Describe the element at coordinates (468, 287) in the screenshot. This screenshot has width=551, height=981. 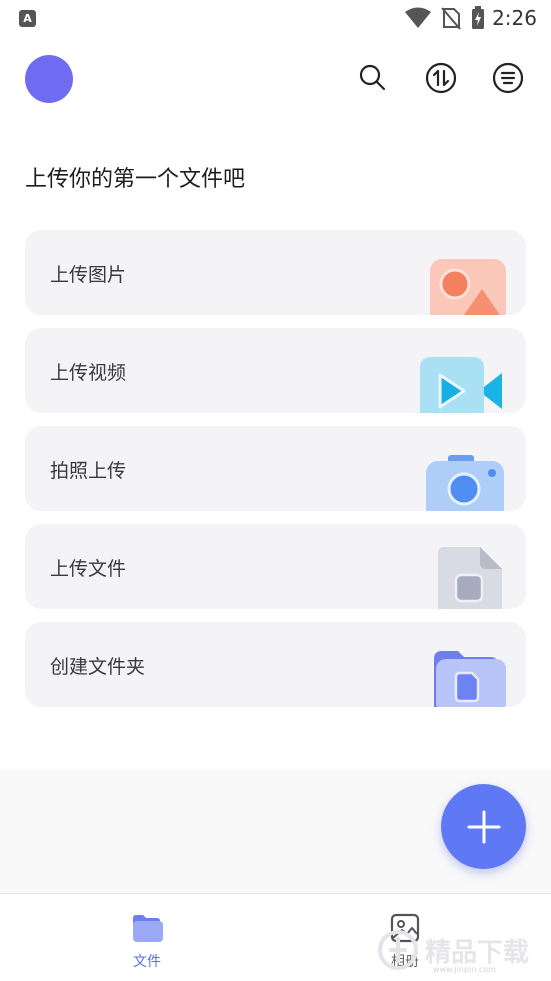
I see `image-icon` at that location.